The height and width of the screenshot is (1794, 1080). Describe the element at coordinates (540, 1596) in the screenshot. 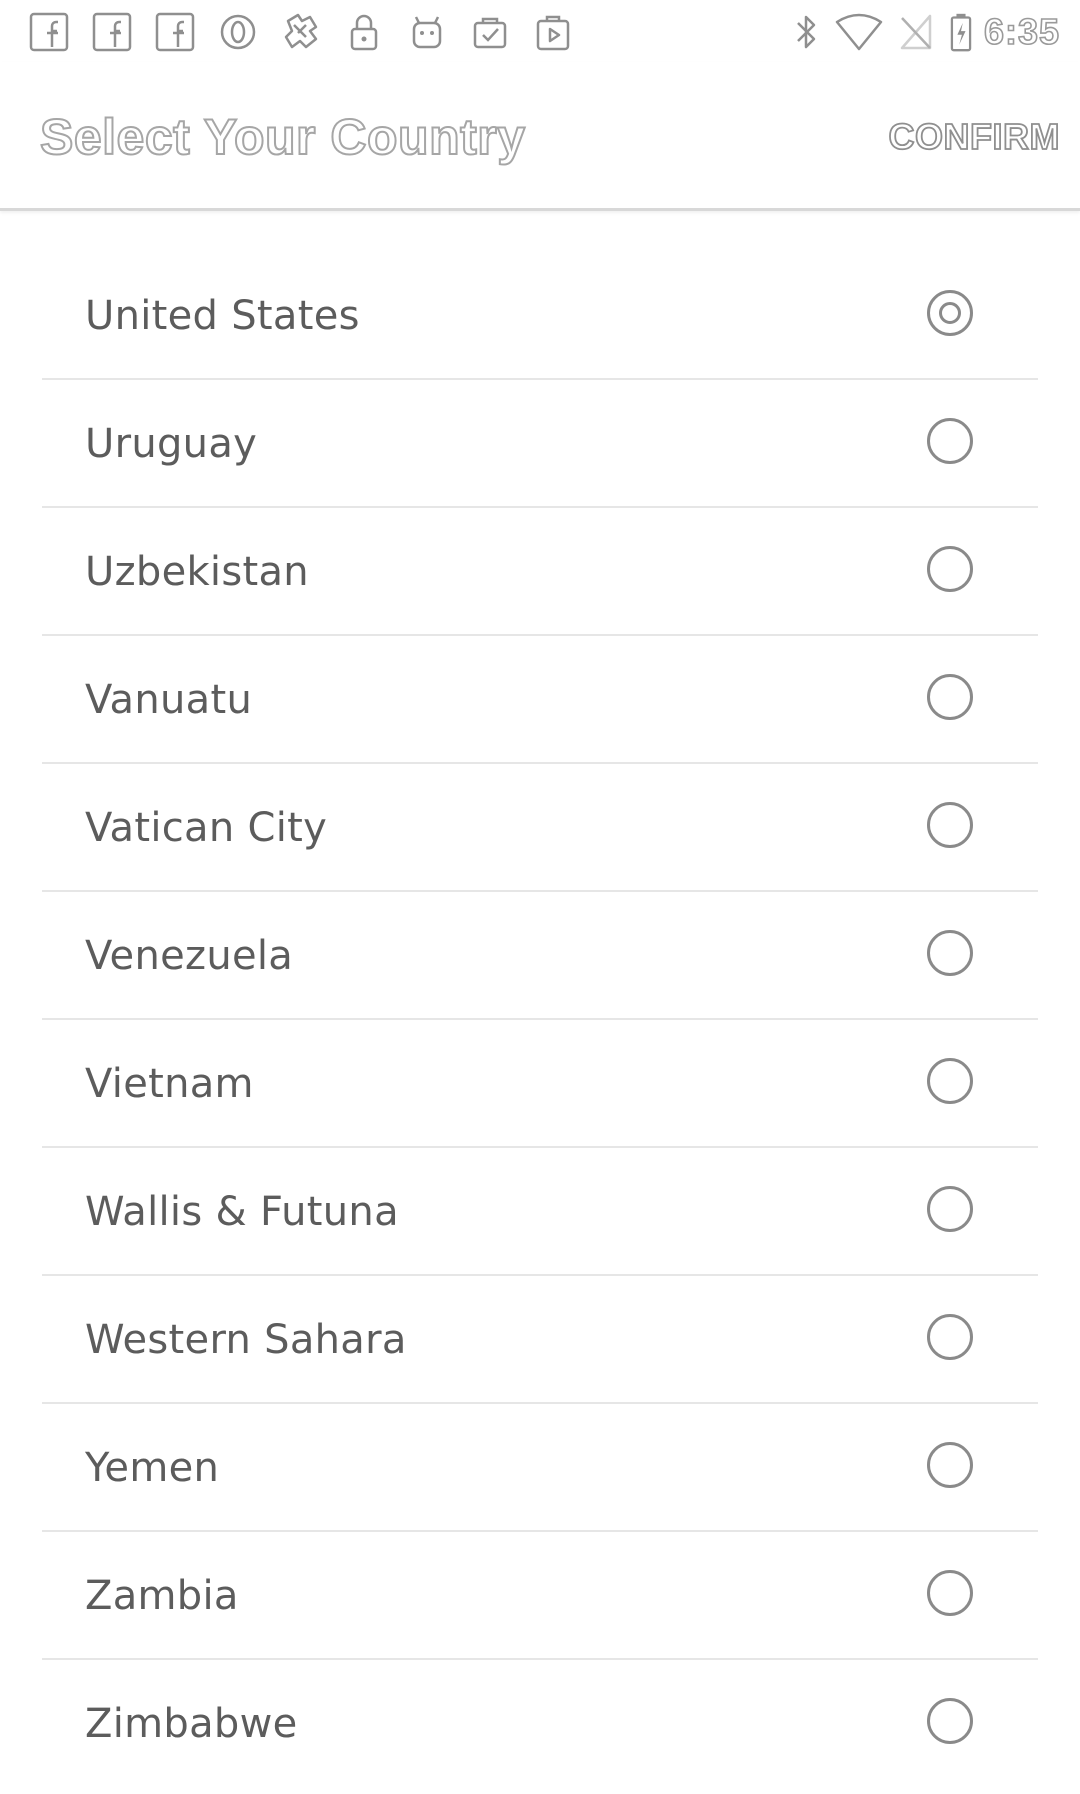

I see `country-row: Zambia` at that location.